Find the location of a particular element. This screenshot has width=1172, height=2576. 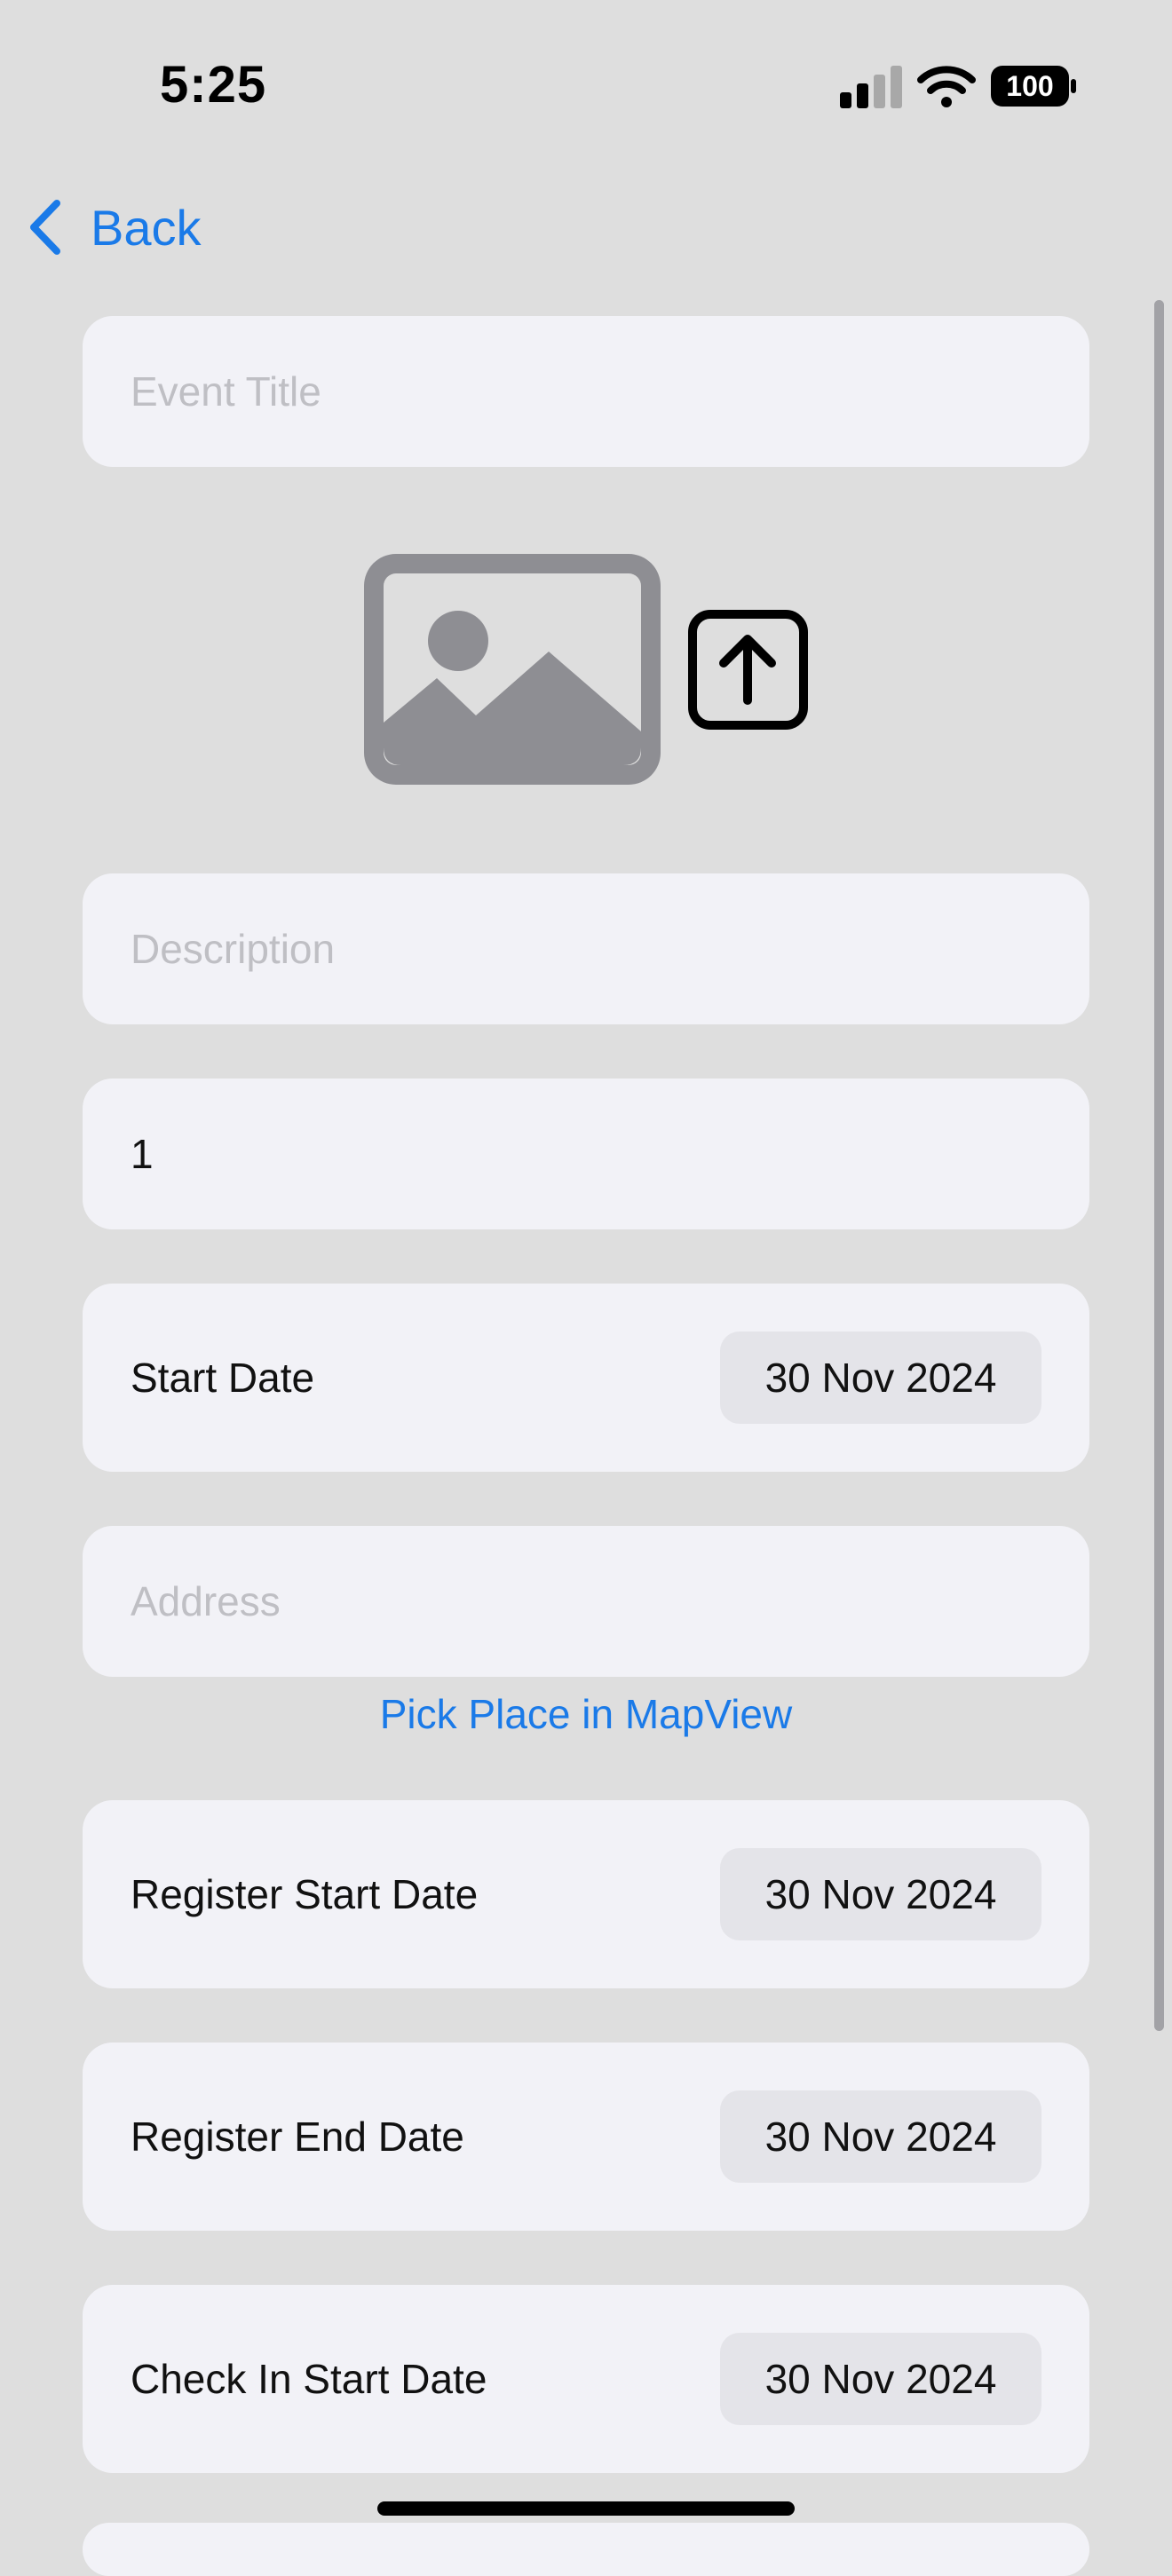

photo-placeholder-icon is located at coordinates (512, 669).